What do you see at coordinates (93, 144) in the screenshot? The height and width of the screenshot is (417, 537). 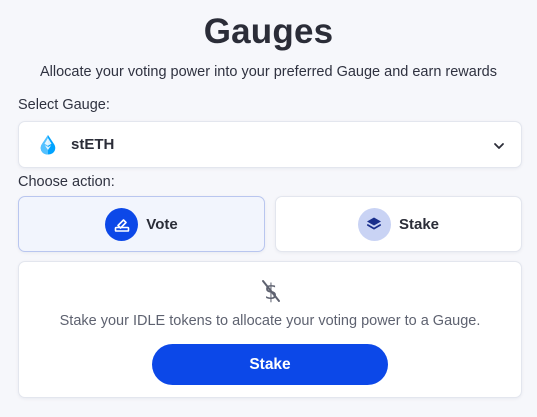 I see `selected-gauge-name: stETH` at bounding box center [93, 144].